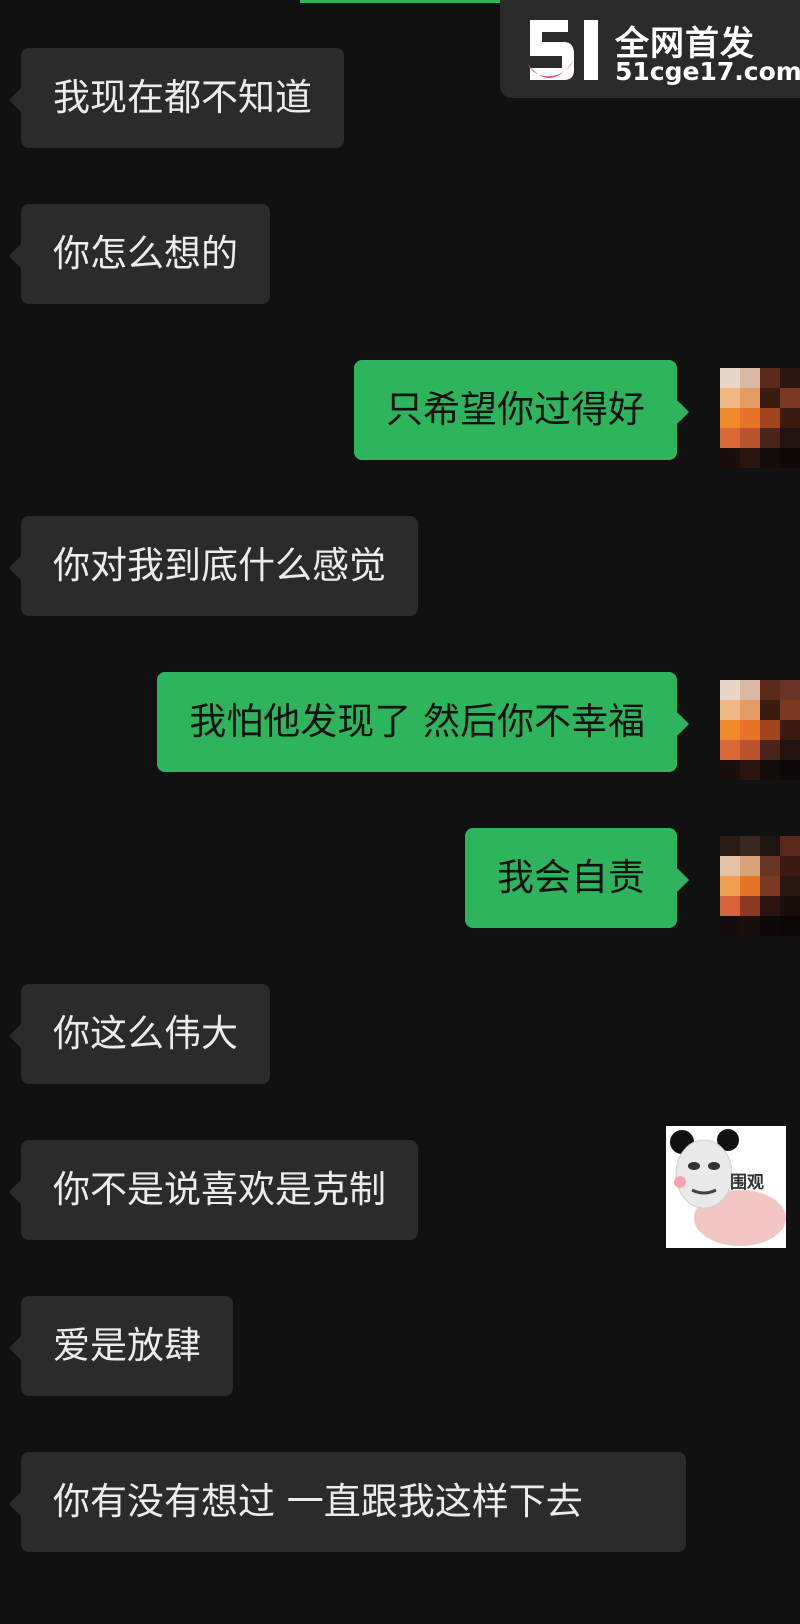 This screenshot has width=800, height=1624. Describe the element at coordinates (571, 877) in the screenshot. I see `message-text: 我会自责` at that location.